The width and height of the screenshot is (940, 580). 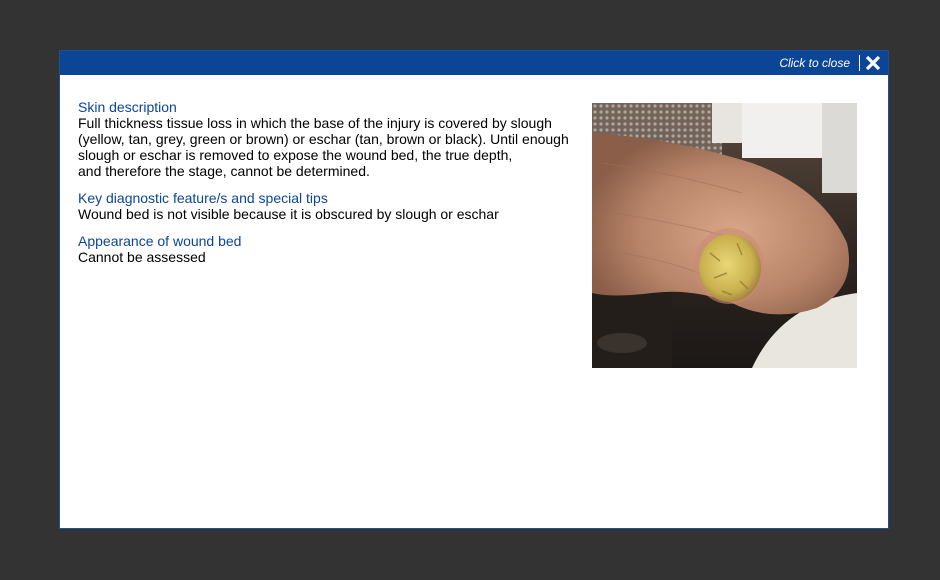 I want to click on section-text: Cannot be assessed, so click(x=142, y=257).